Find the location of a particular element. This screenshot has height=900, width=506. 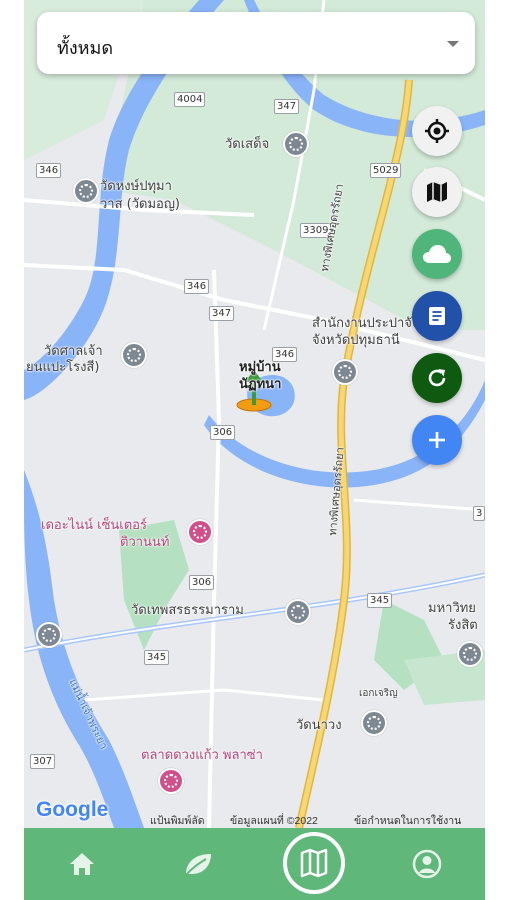

cloud-icon is located at coordinates (437, 254).